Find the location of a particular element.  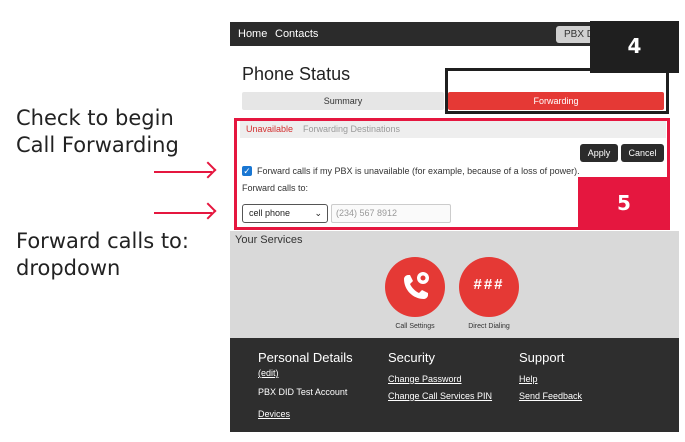

tab-summary: Summary is located at coordinates (343, 101).